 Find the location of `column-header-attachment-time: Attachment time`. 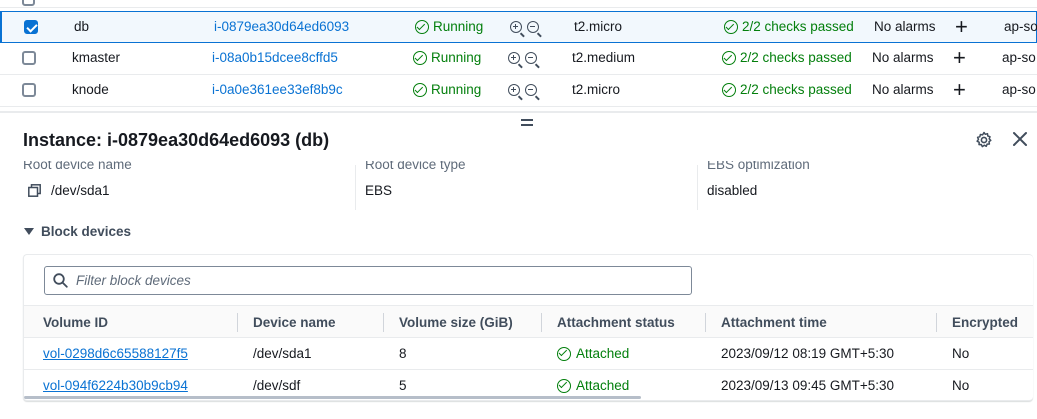

column-header-attachment-time: Attachment time is located at coordinates (774, 322).